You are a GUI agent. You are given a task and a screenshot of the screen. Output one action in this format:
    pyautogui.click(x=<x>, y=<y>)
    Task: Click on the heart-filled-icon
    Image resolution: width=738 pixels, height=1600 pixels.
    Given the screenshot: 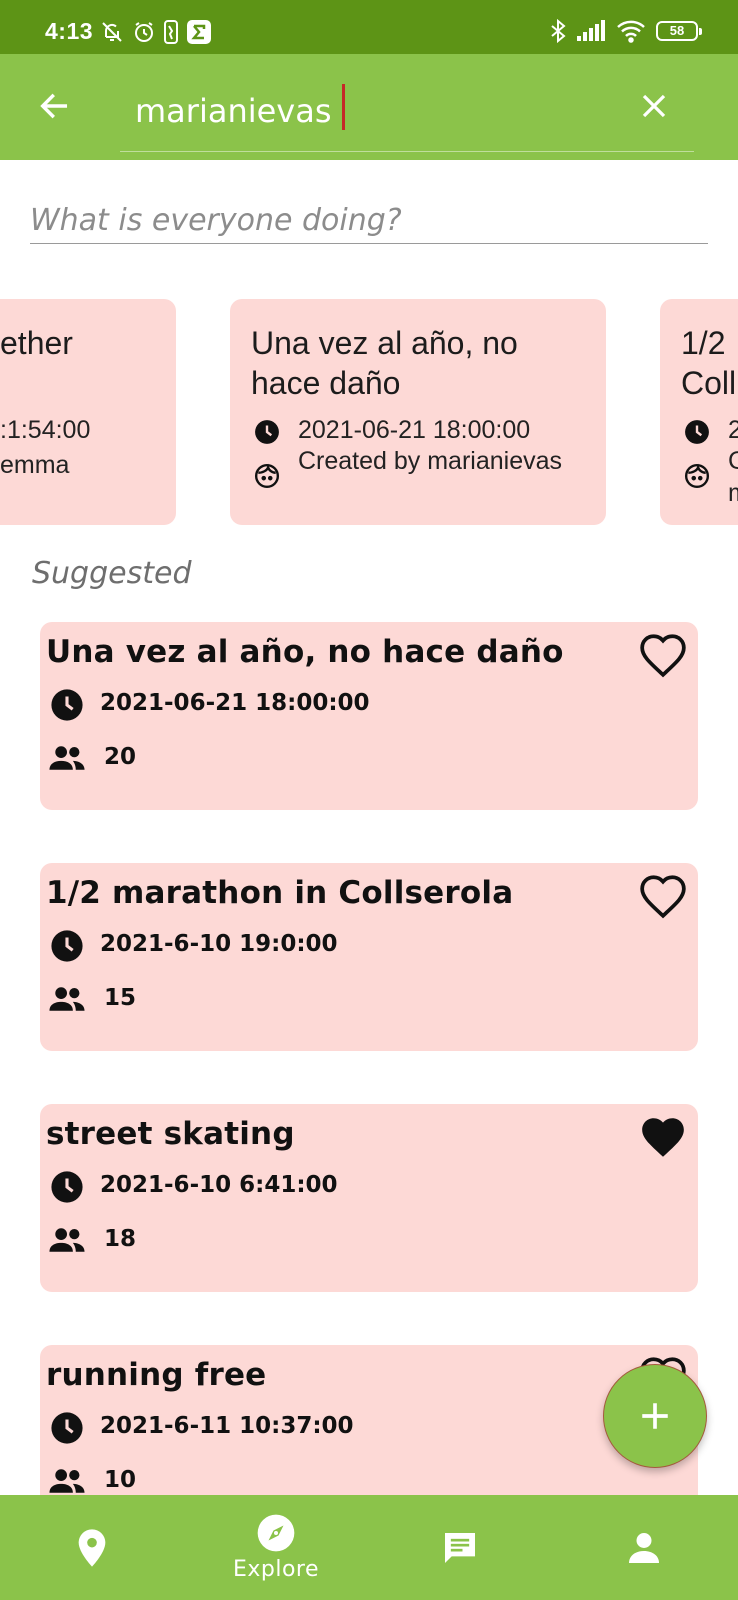 What is the action you would take?
    pyautogui.click(x=663, y=1137)
    